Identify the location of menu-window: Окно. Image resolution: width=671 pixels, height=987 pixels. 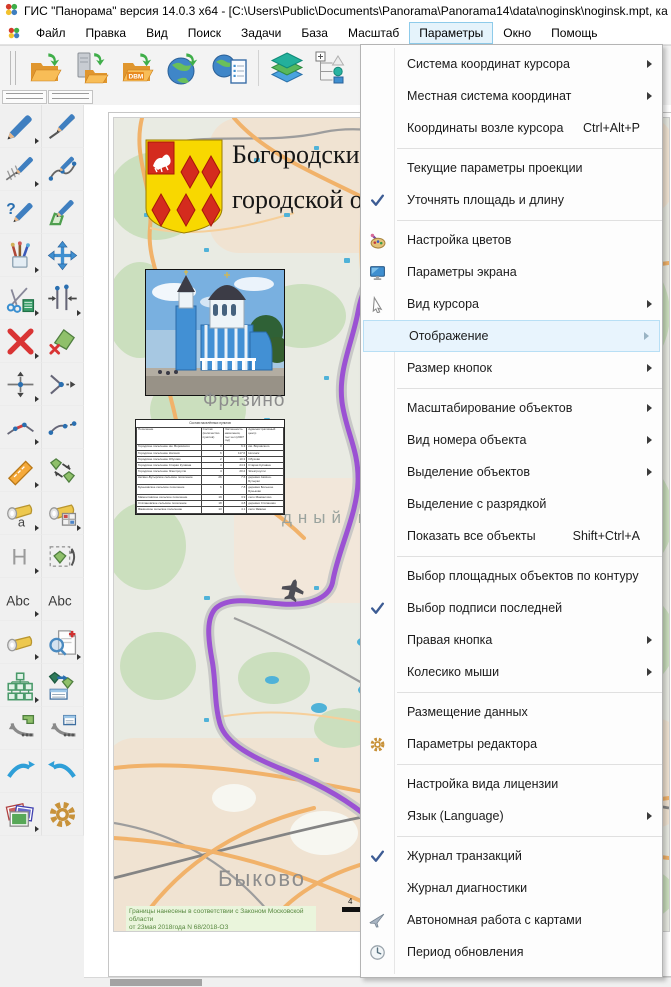
(517, 33).